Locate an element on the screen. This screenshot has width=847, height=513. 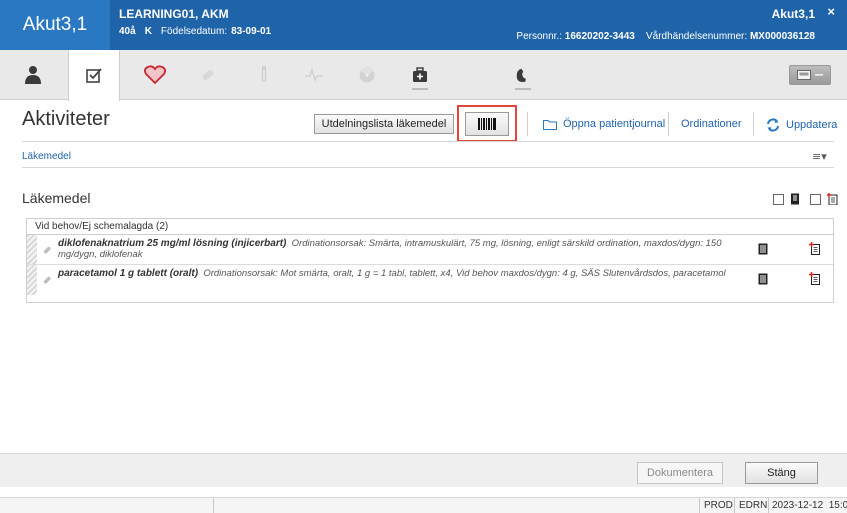
group-header: Vid behov/Ej schemalagda (2) is located at coordinates (430, 227).